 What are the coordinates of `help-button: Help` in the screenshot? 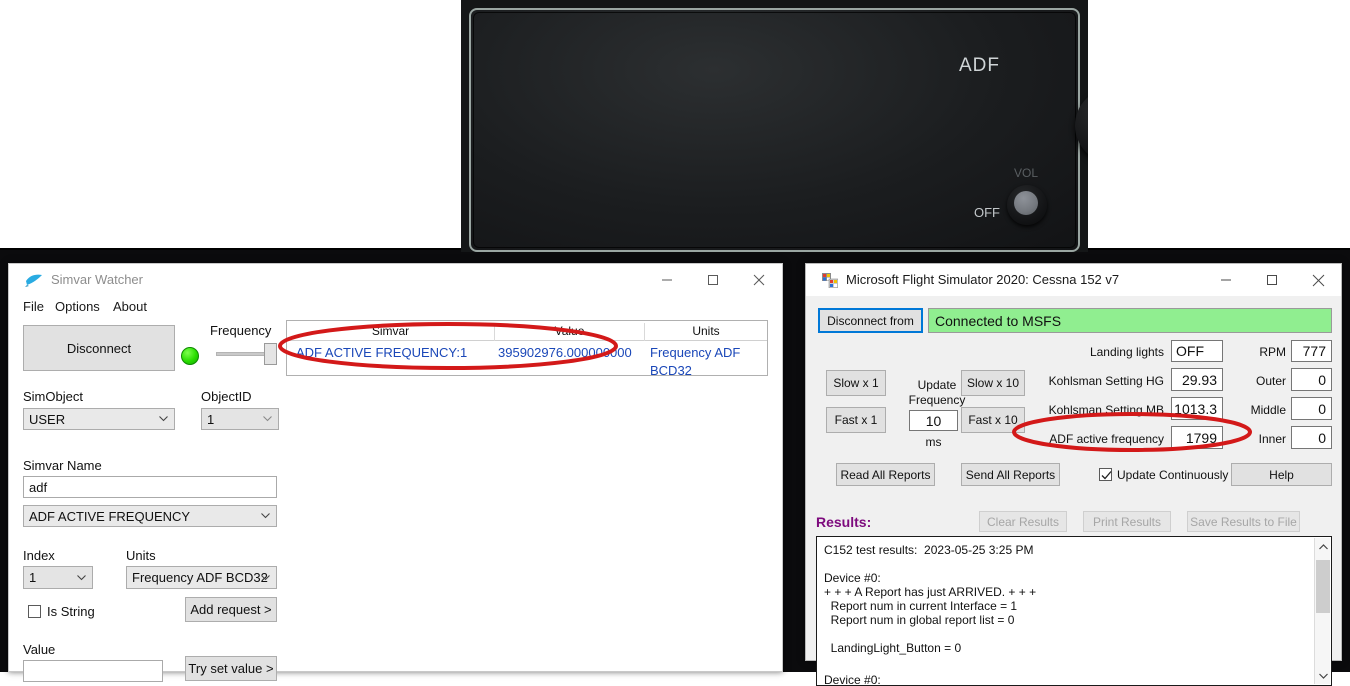 It's located at (1281, 474).